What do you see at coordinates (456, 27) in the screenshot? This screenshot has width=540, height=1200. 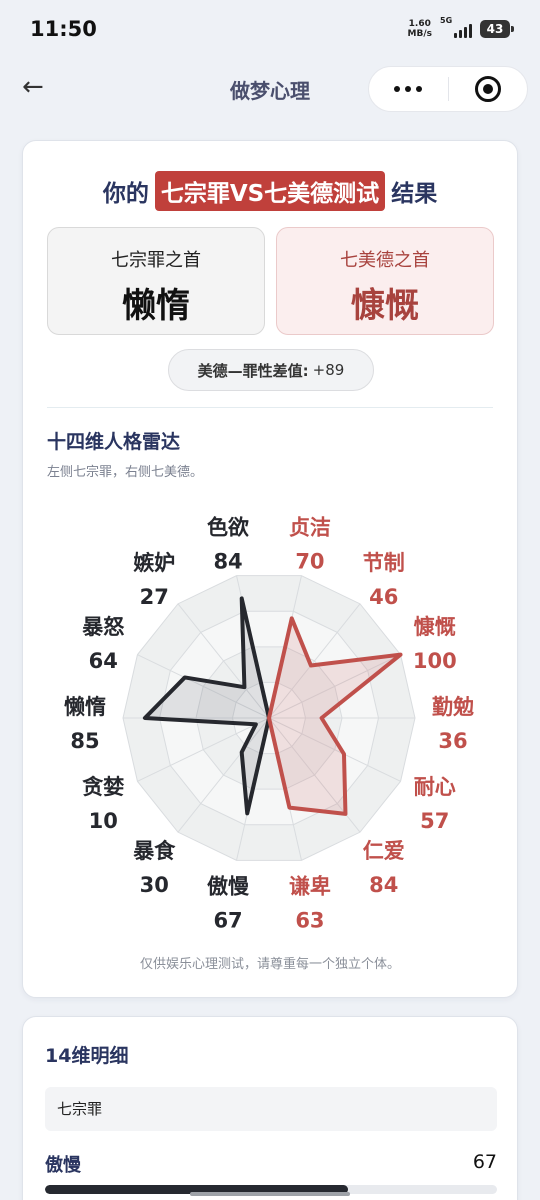 I see `signal-icon: 5G` at bounding box center [456, 27].